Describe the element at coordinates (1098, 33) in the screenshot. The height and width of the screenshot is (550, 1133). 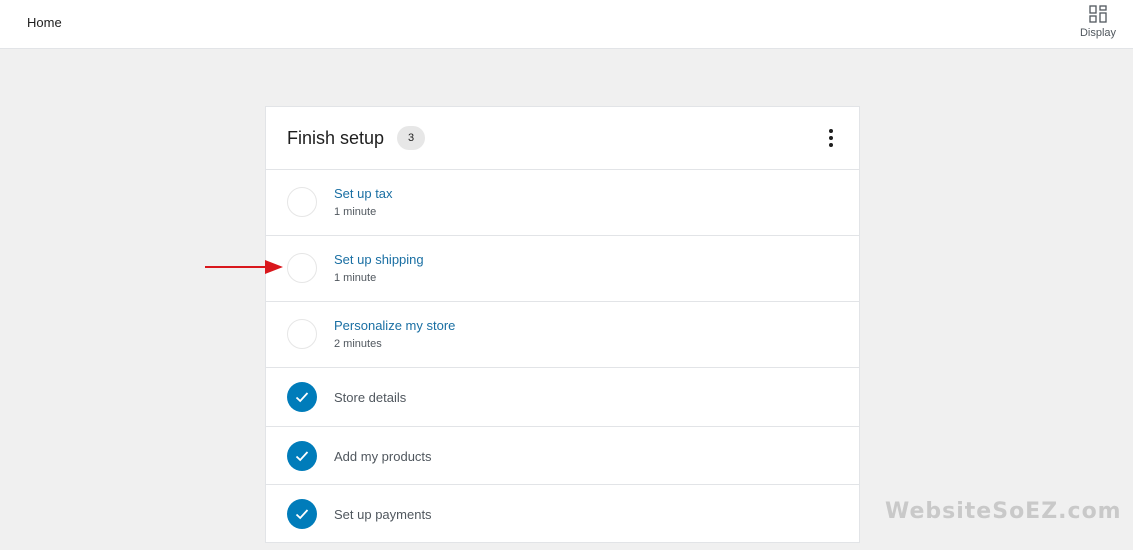
I see `display-button-label: Display` at that location.